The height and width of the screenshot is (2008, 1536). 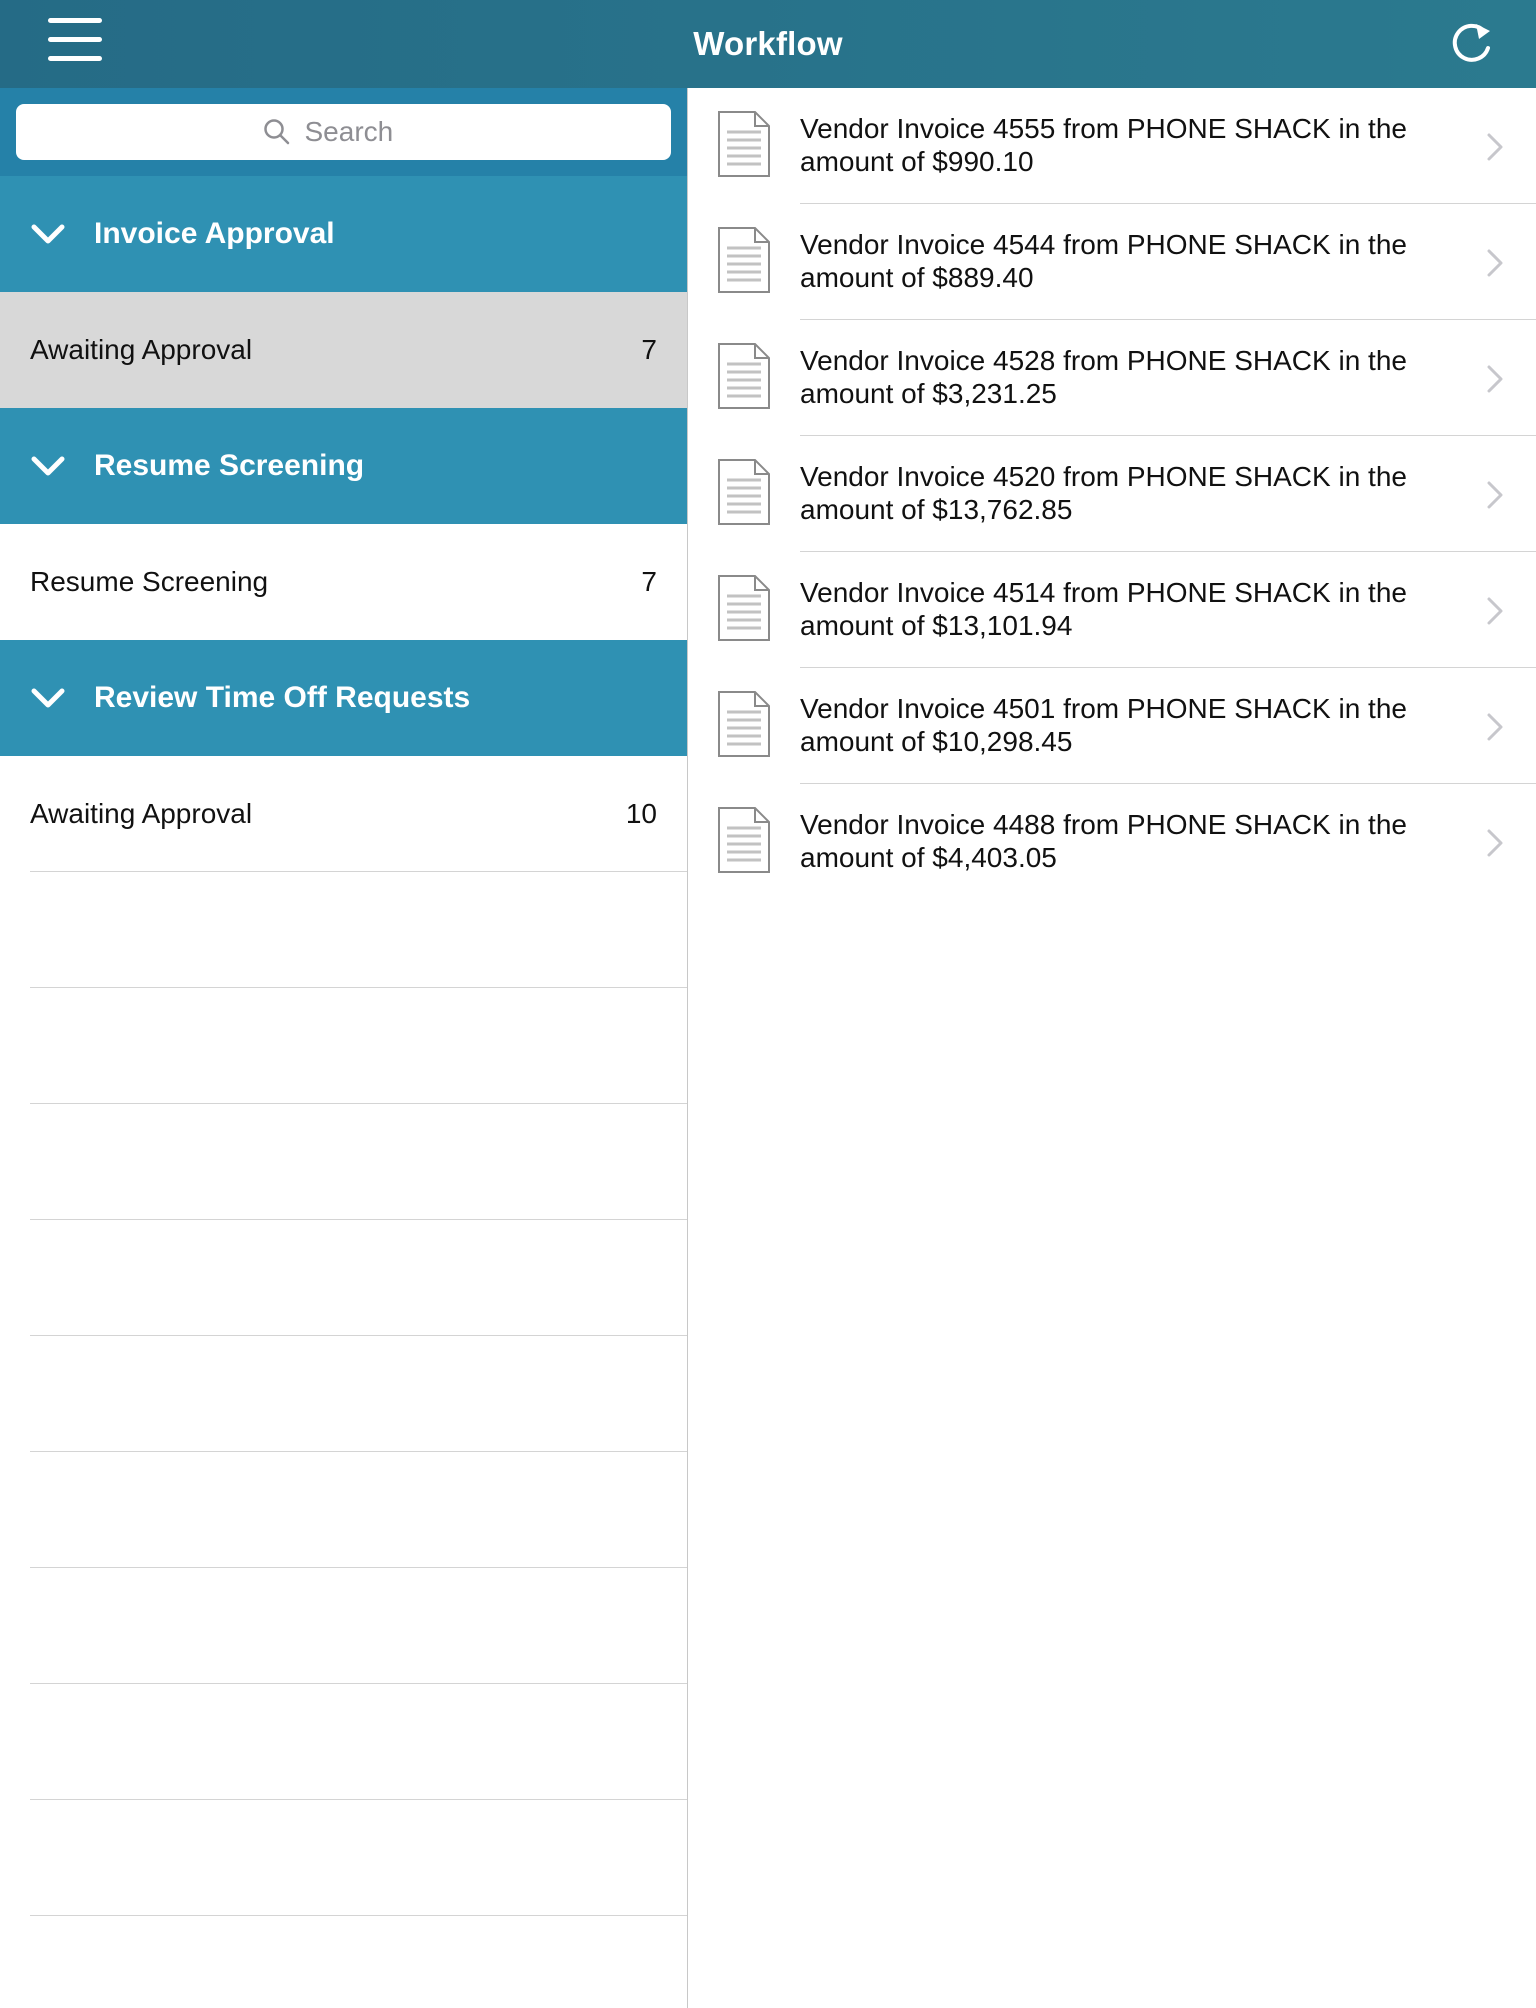 I want to click on app-header: Workflow, so click(x=768, y=44).